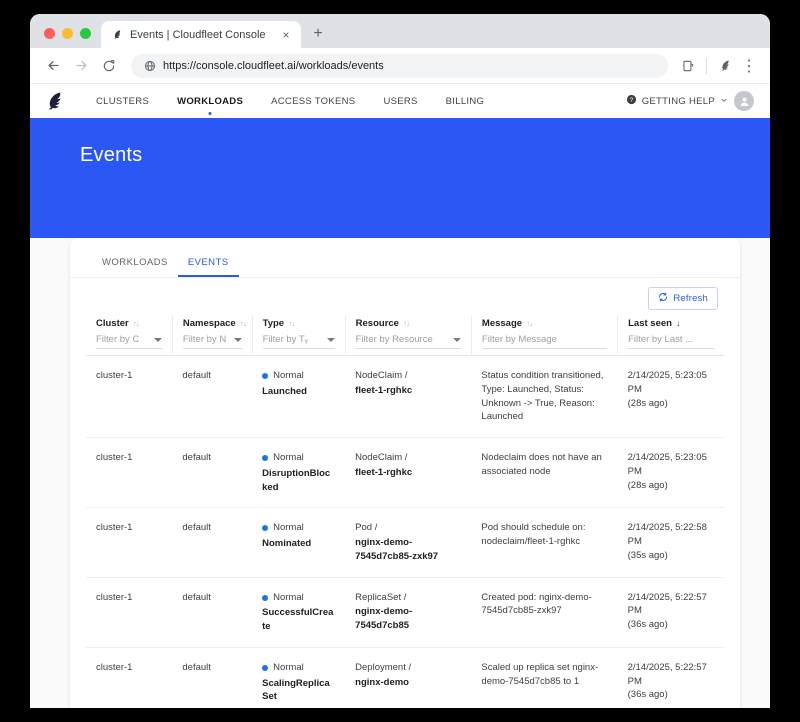 The width and height of the screenshot is (800, 722). What do you see at coordinates (366, 528) in the screenshot?
I see `resource-kind: Pod /` at bounding box center [366, 528].